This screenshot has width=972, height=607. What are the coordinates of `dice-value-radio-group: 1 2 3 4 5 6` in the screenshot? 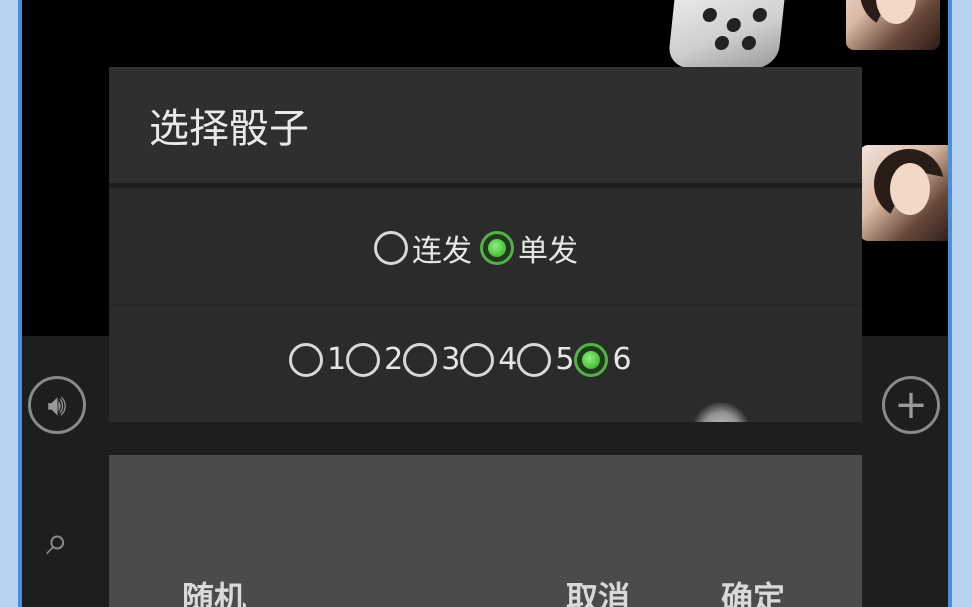 It's located at (460, 359).